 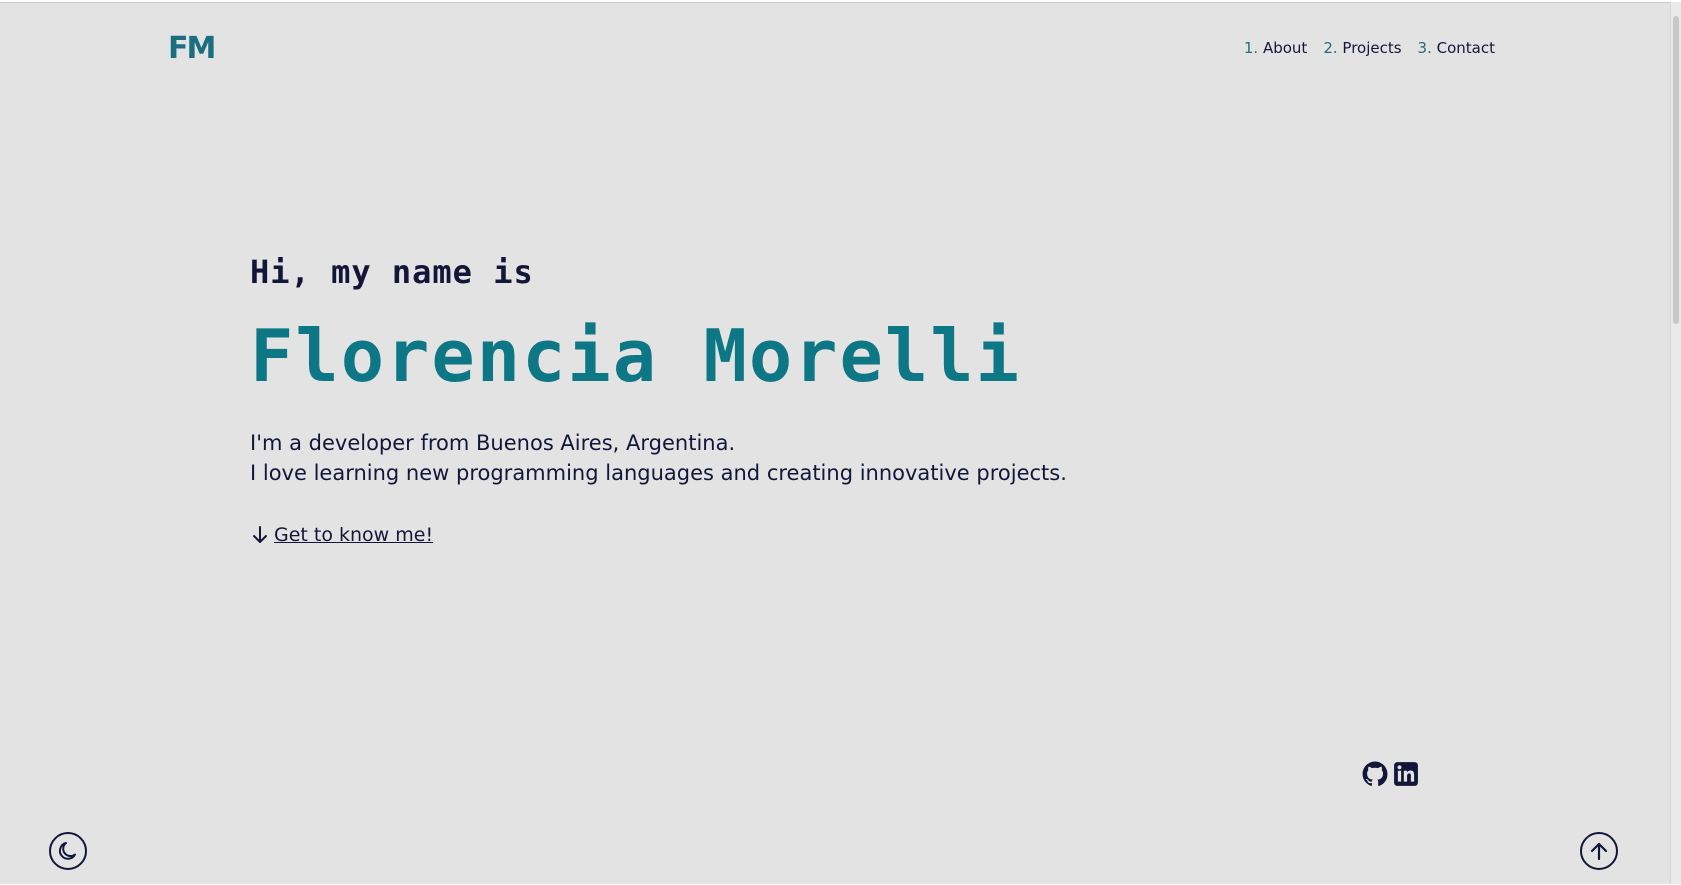 I want to click on hero-name: Florencia Morelli, so click(x=635, y=356).